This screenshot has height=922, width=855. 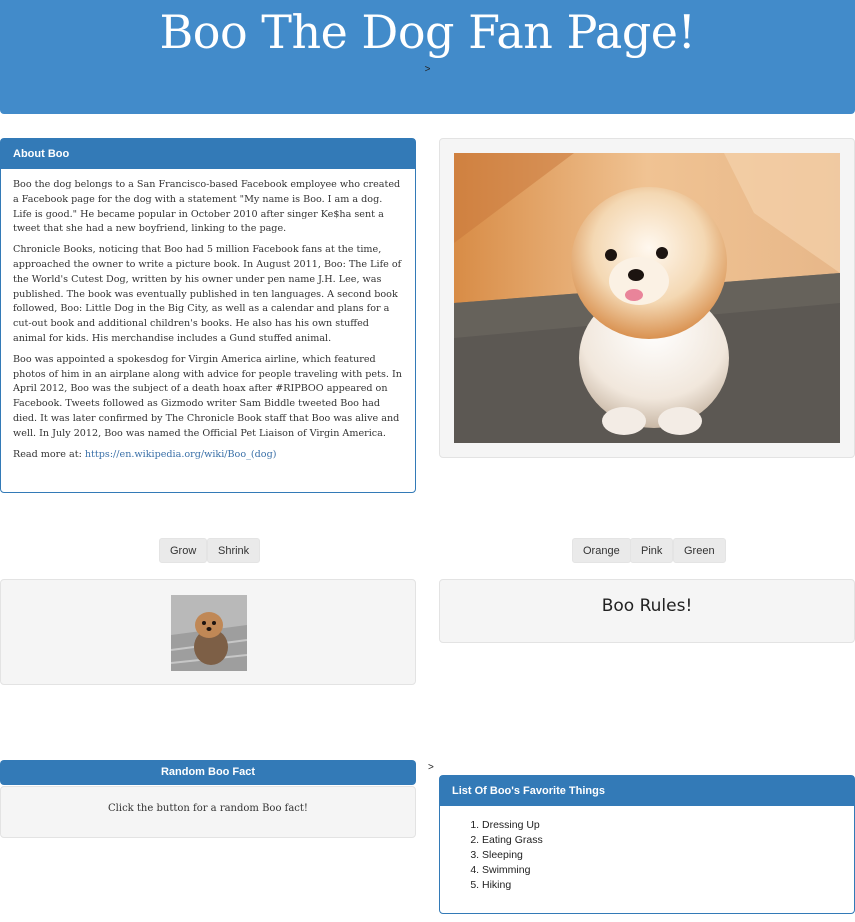 What do you see at coordinates (234, 550) in the screenshot?
I see `shrink-button: Shrink` at bounding box center [234, 550].